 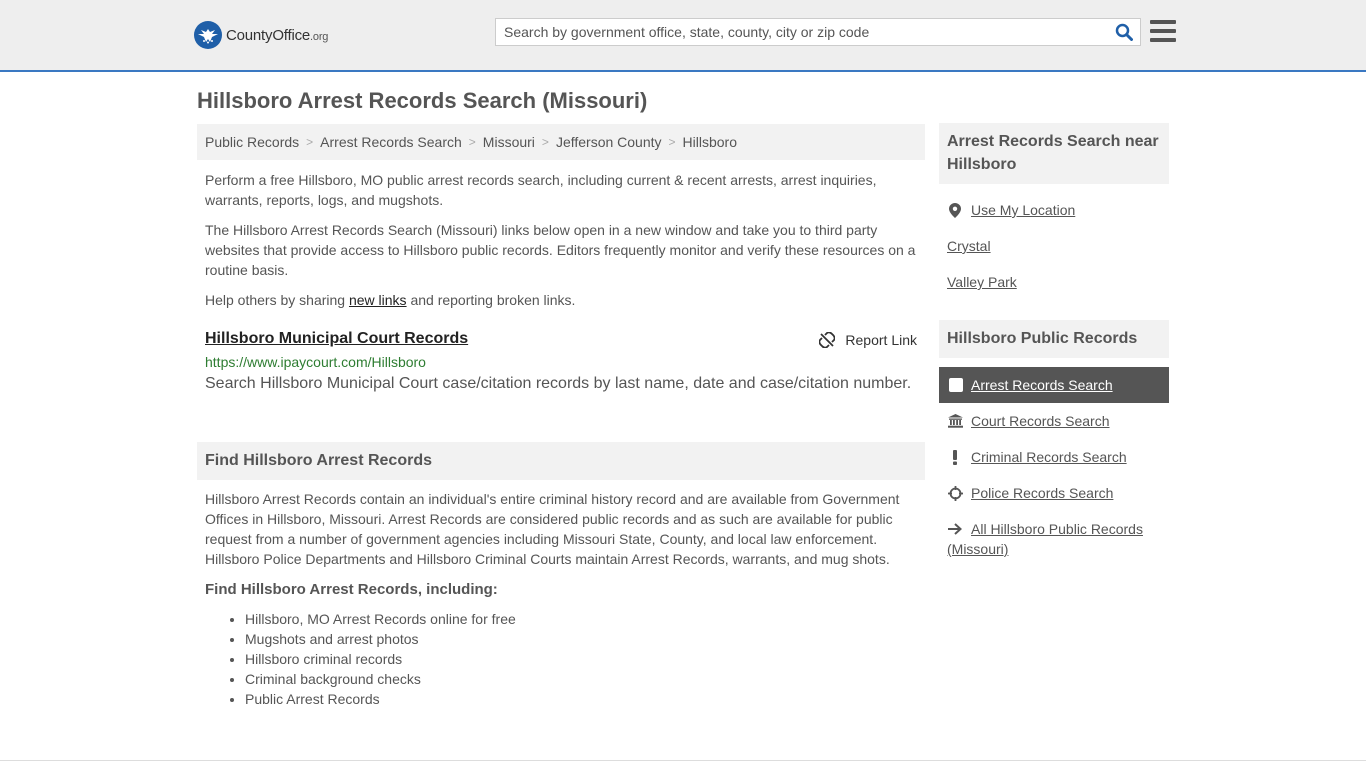 What do you see at coordinates (955, 210) in the screenshot?
I see `map-pin-icon` at bounding box center [955, 210].